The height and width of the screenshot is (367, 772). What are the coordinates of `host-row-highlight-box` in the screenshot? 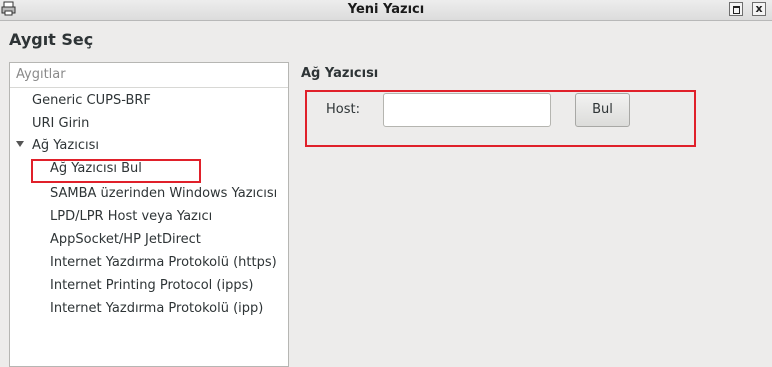 It's located at (500, 118).